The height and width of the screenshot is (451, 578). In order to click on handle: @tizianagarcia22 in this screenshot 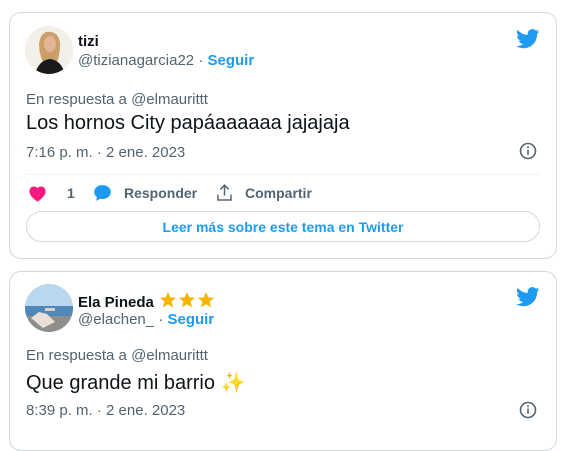, I will do `click(136, 60)`.